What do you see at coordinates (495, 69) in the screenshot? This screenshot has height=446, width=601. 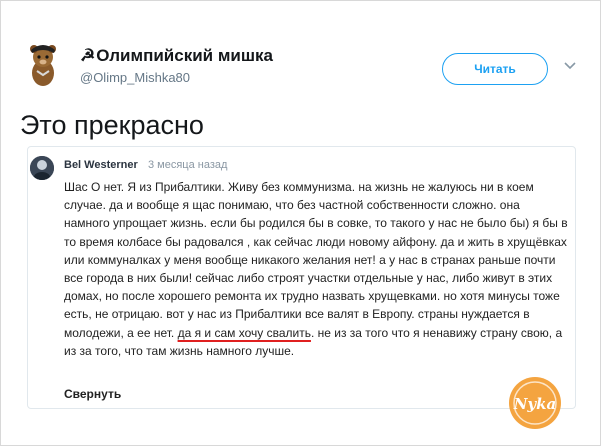 I see `follow-button: Читать` at bounding box center [495, 69].